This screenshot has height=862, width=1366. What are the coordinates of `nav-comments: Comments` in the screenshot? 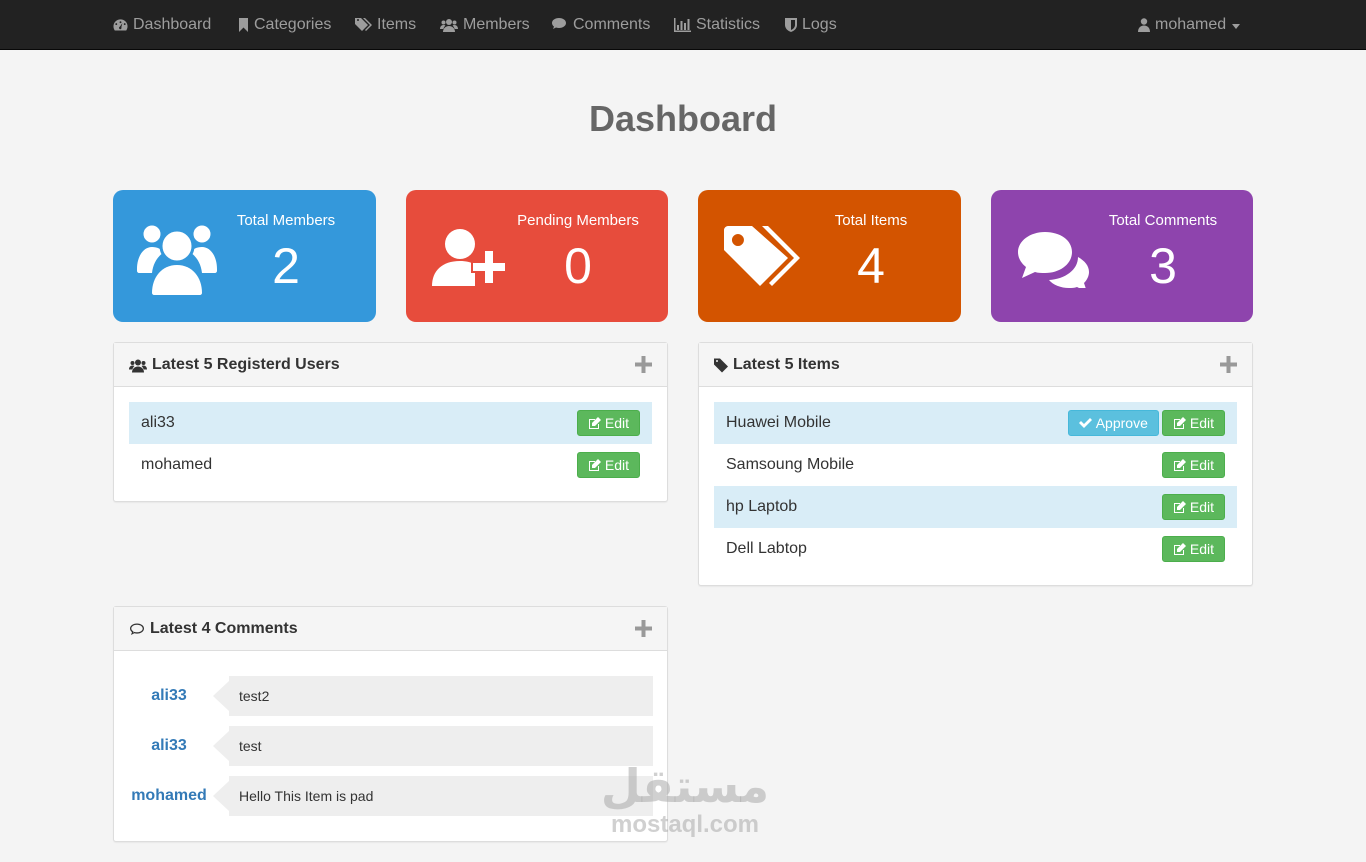 It's located at (601, 25).